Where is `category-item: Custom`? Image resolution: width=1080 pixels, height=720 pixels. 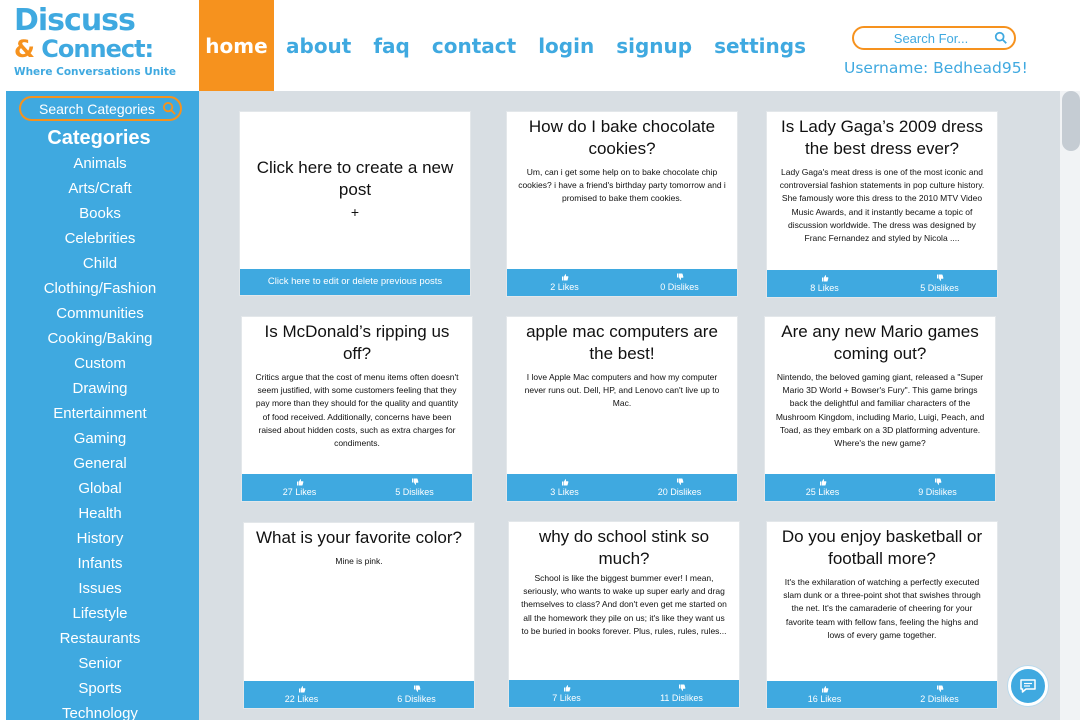
category-item: Custom is located at coordinates (100, 363).